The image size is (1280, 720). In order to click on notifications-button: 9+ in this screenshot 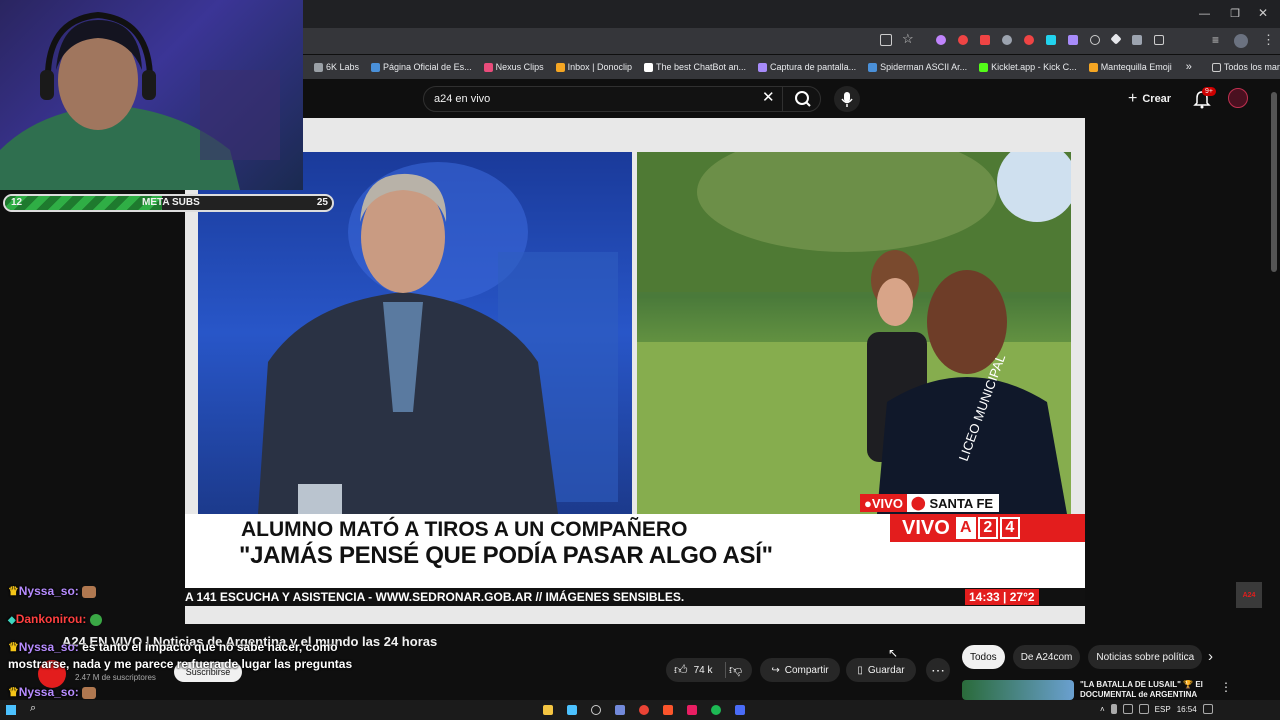, I will do `click(1204, 100)`.